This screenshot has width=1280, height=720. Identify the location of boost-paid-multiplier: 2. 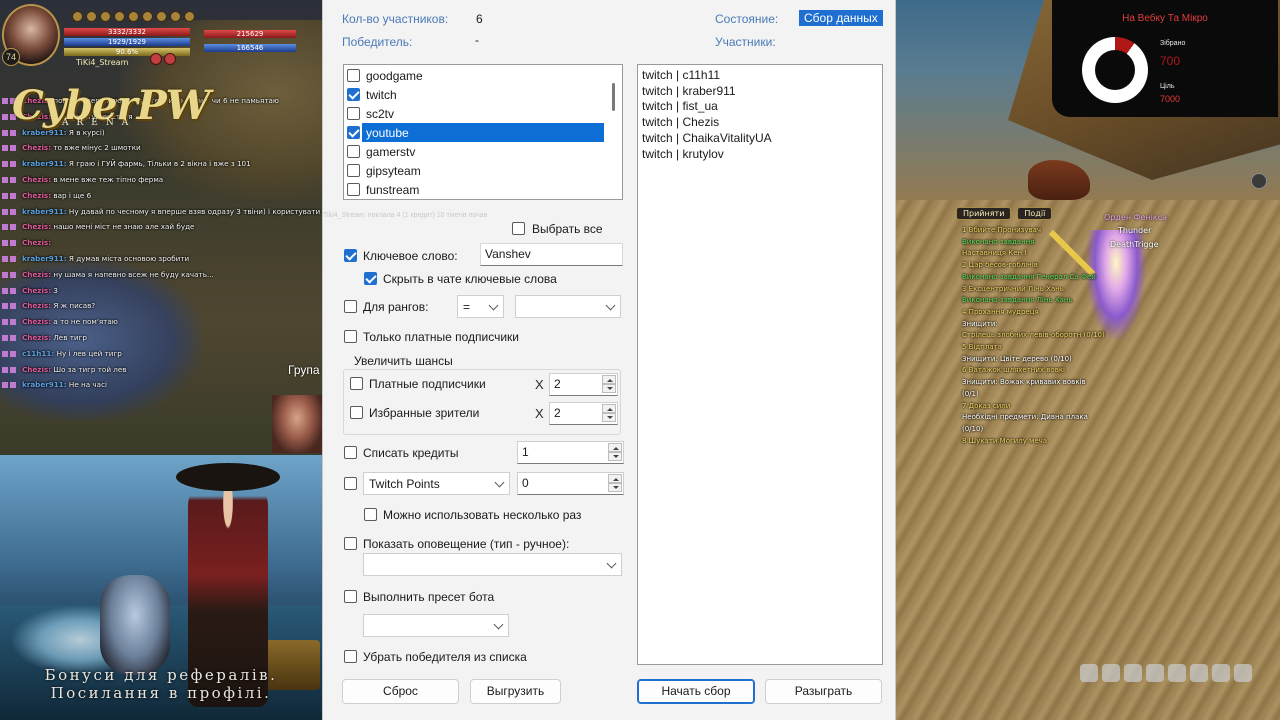
(583, 384).